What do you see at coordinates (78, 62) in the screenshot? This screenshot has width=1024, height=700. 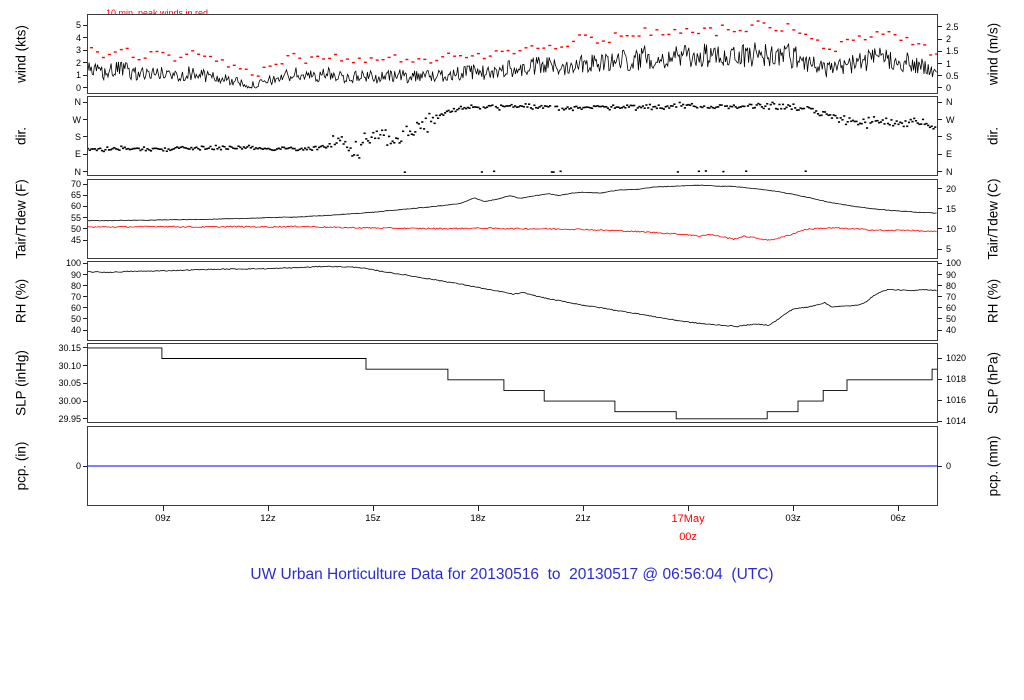 I see `wind-left-tick-label: 2` at bounding box center [78, 62].